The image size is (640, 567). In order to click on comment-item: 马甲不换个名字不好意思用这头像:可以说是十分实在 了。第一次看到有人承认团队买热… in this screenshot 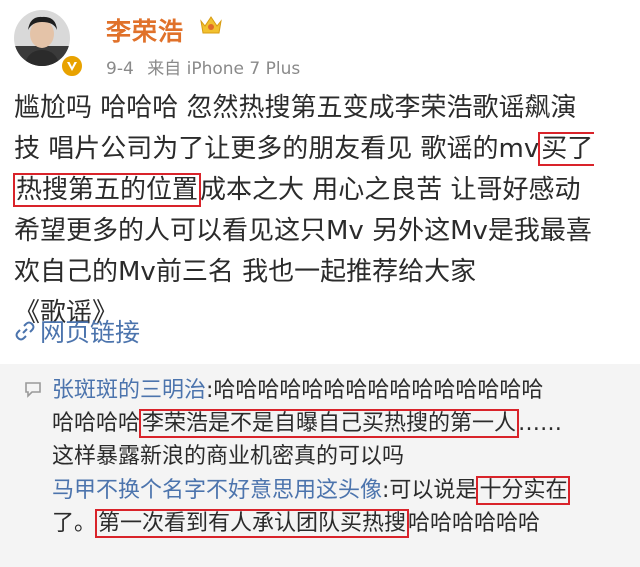, I will do `click(342, 507)`.